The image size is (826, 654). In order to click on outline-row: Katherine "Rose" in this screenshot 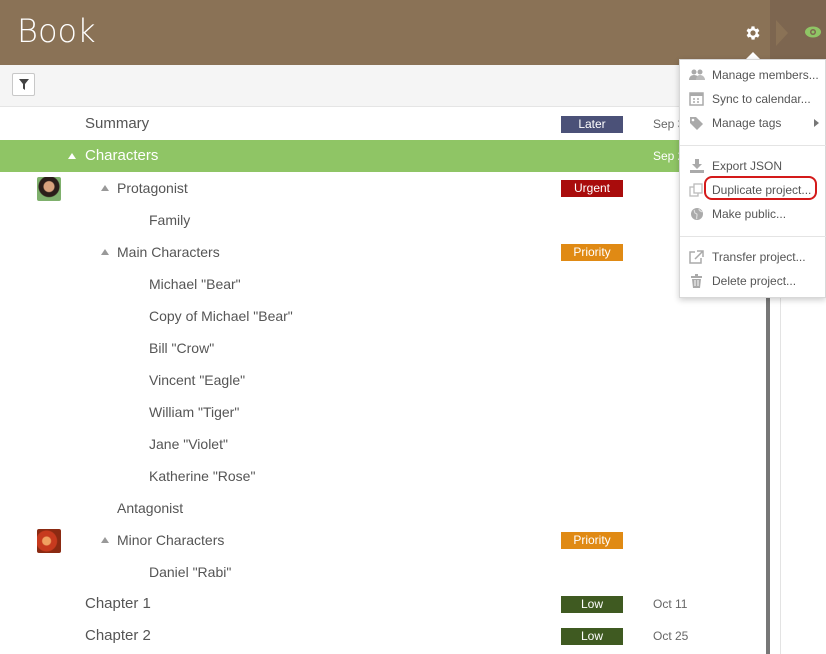, I will do `click(383, 476)`.